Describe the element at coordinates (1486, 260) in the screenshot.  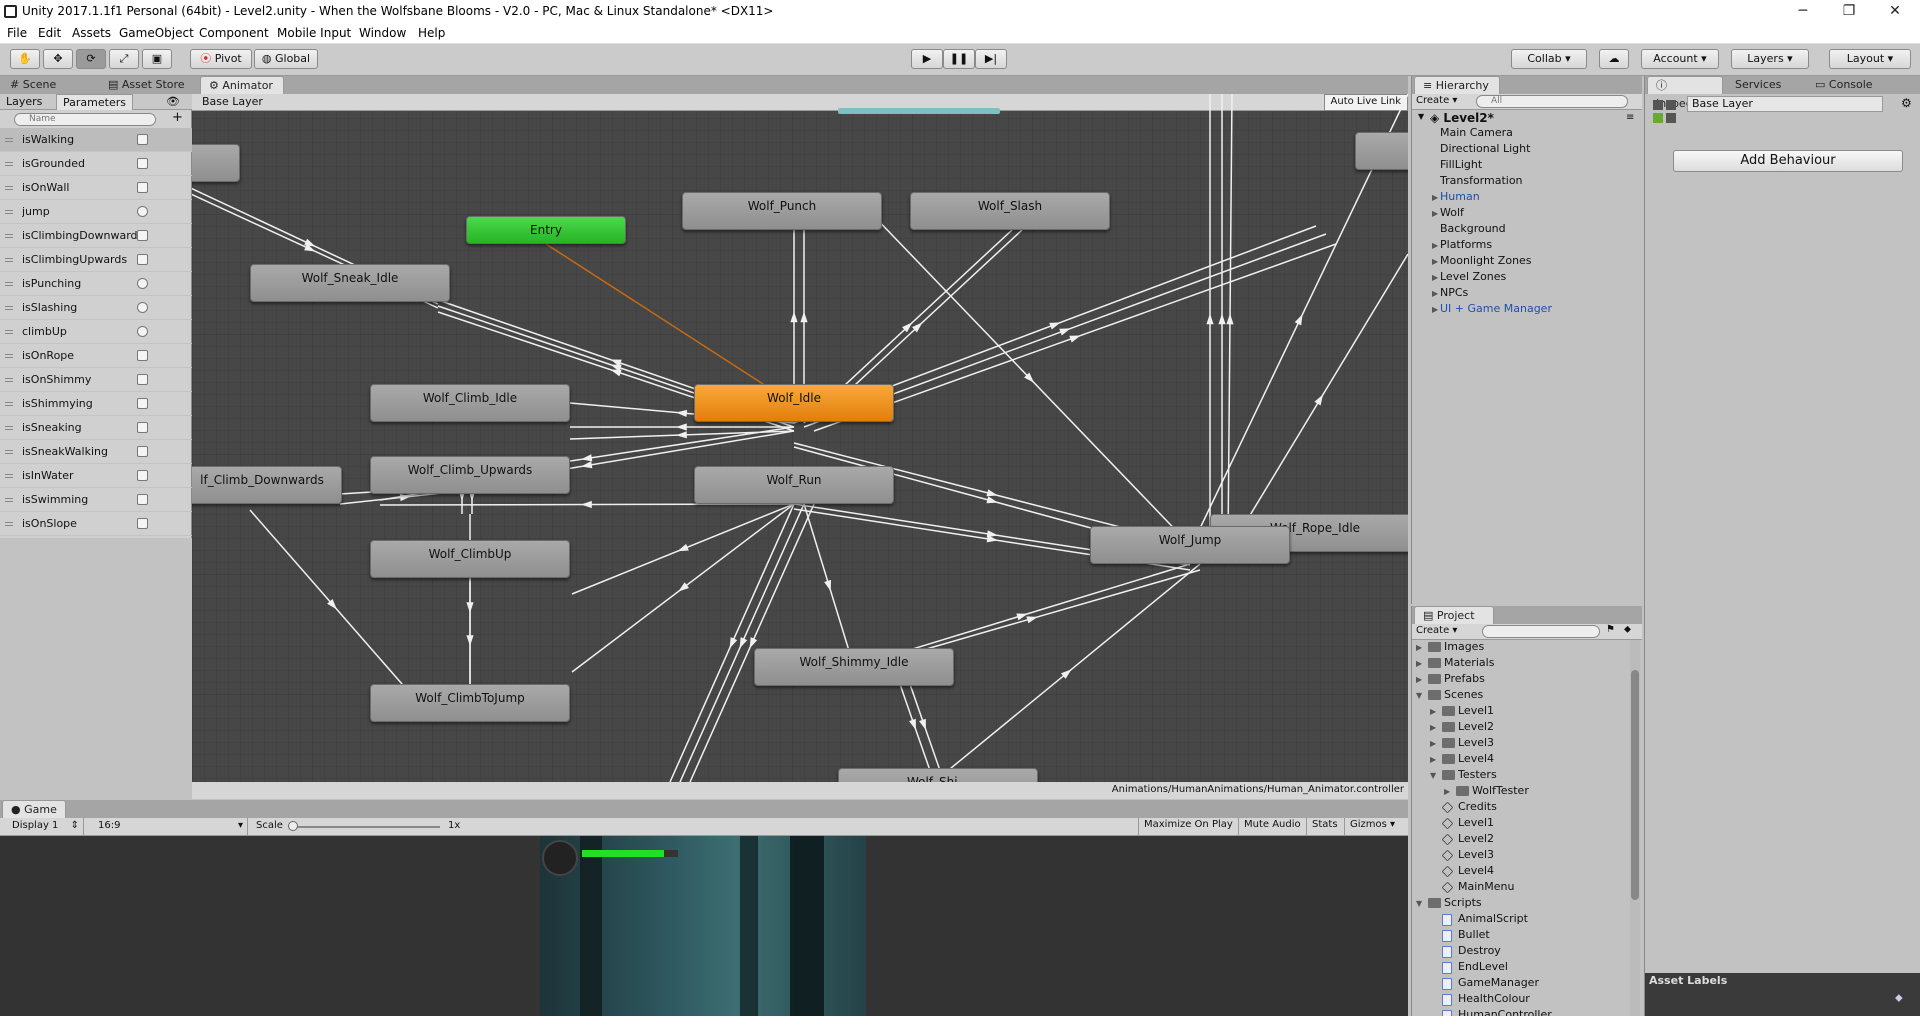
I see `hierarchy-item: Moonlight Zones` at that location.